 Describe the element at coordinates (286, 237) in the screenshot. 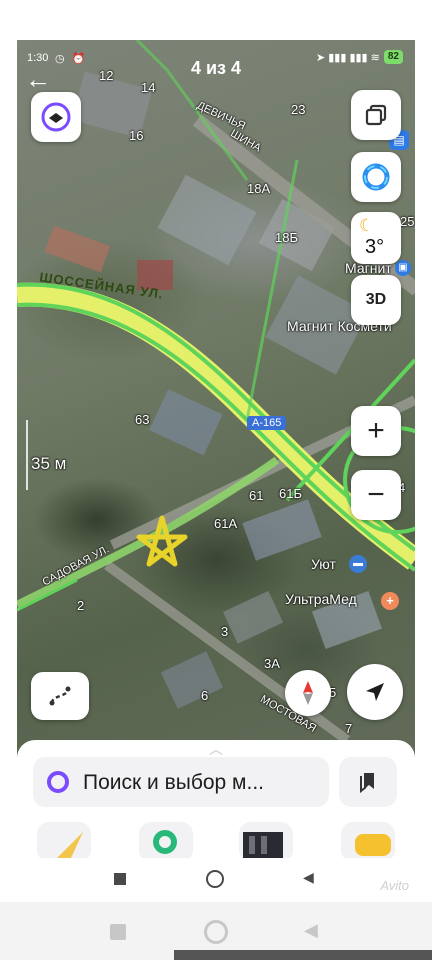

I see `house-number: 18Б` at that location.